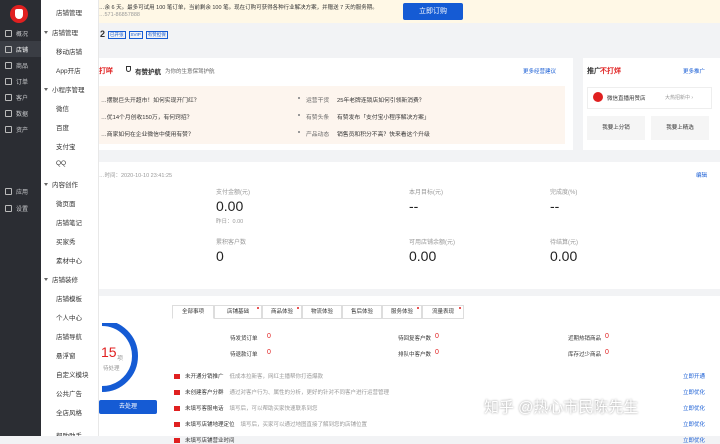  I want to click on subnav-item: 全店风格, so click(69, 412).